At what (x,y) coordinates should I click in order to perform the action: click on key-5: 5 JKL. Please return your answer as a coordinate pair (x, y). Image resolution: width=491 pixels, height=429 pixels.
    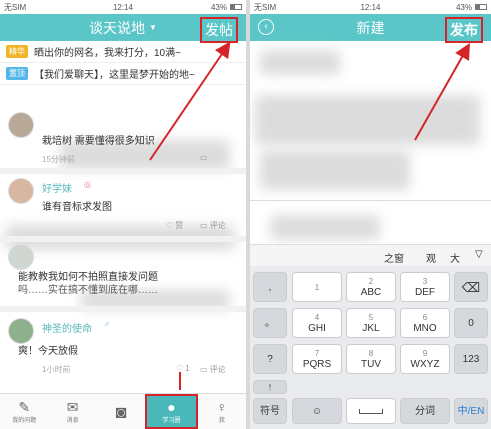
    Looking at the image, I should click on (371, 323).